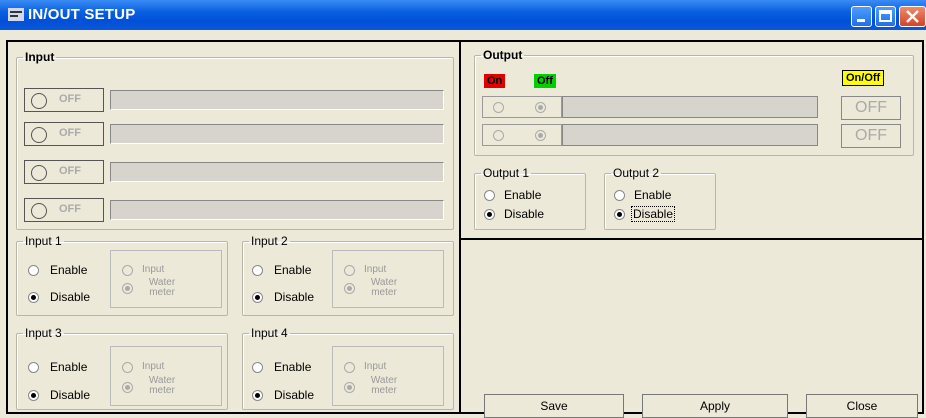  I want to click on app-icon, so click(16, 14).